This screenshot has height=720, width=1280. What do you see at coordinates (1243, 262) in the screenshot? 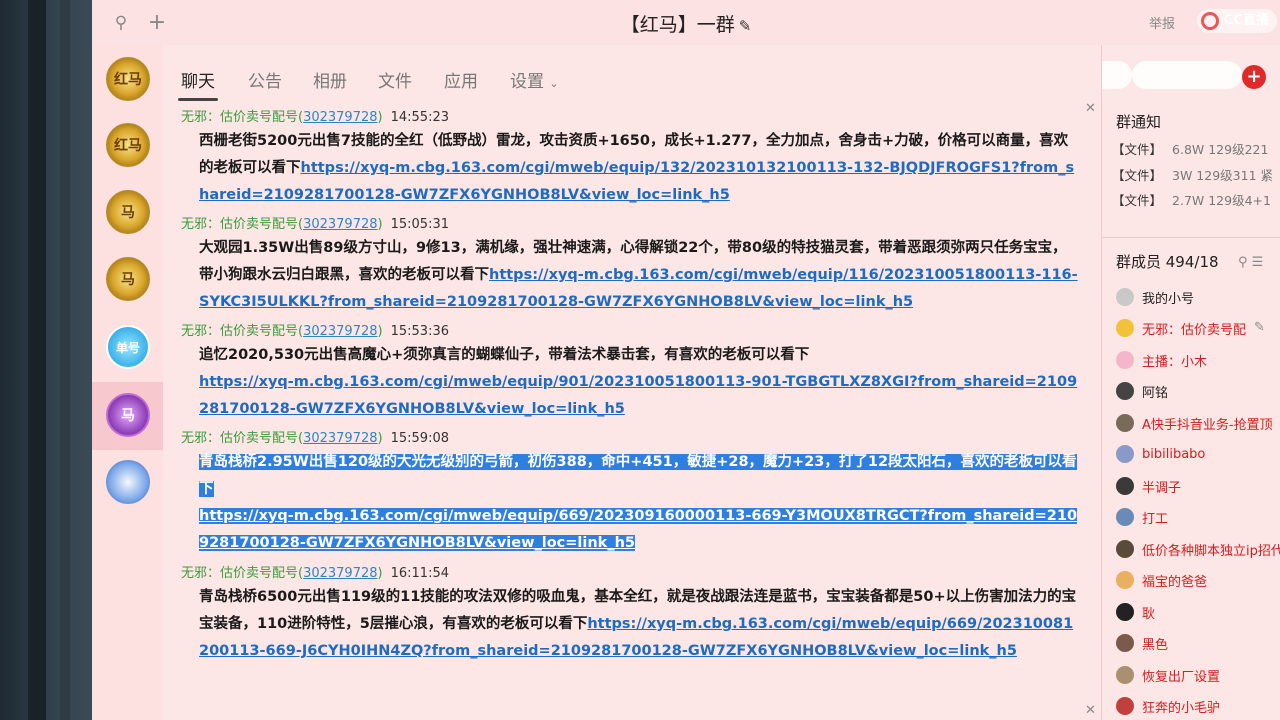
I see `search-member-icon: ⚲` at bounding box center [1243, 262].